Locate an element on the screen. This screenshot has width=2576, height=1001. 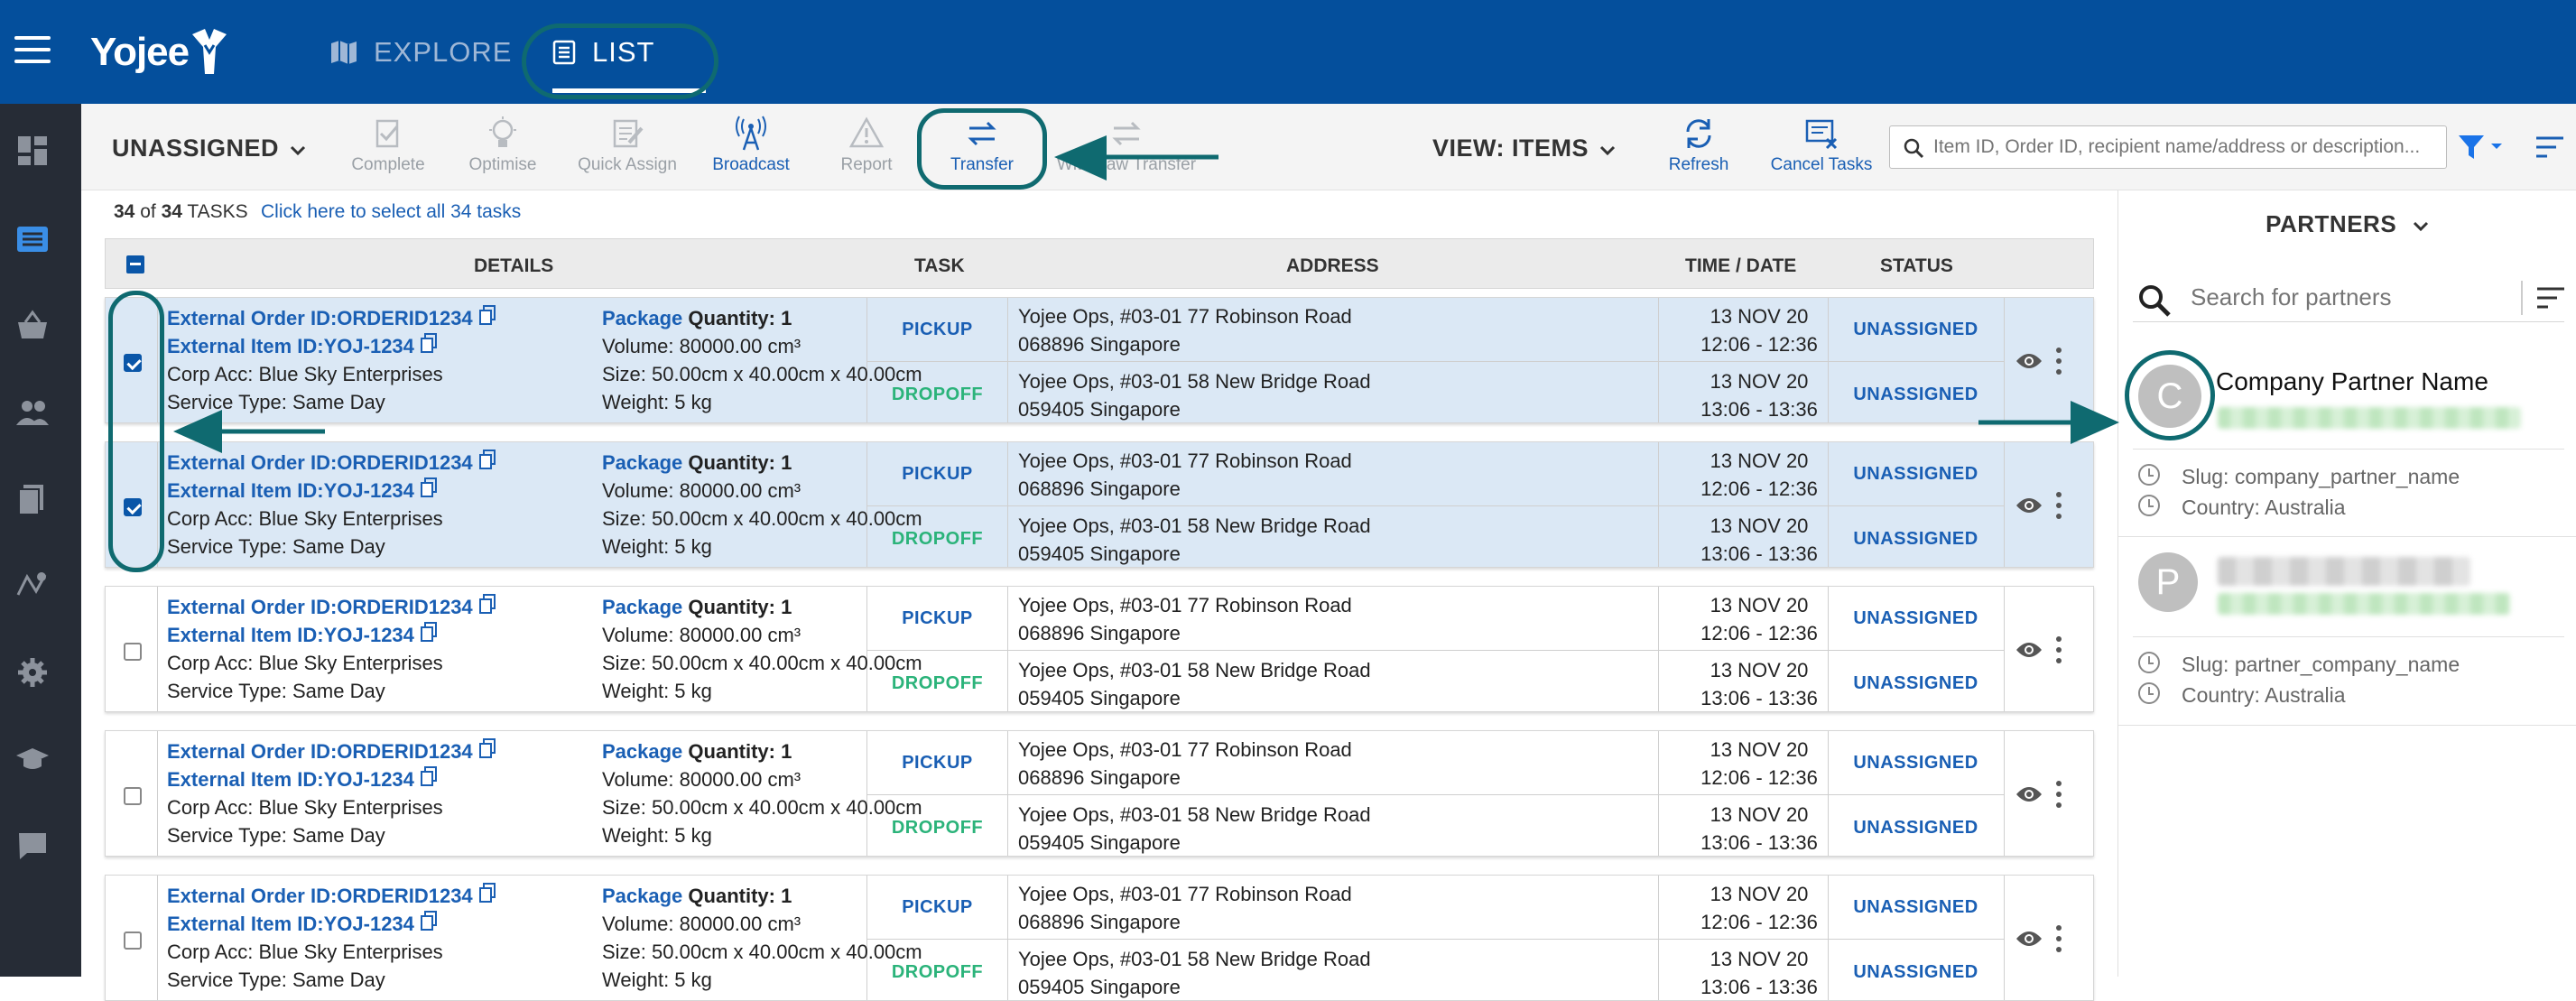
address-line: Yojee Ops, #03-01 77 Robinson Road is located at coordinates (1185, 461).